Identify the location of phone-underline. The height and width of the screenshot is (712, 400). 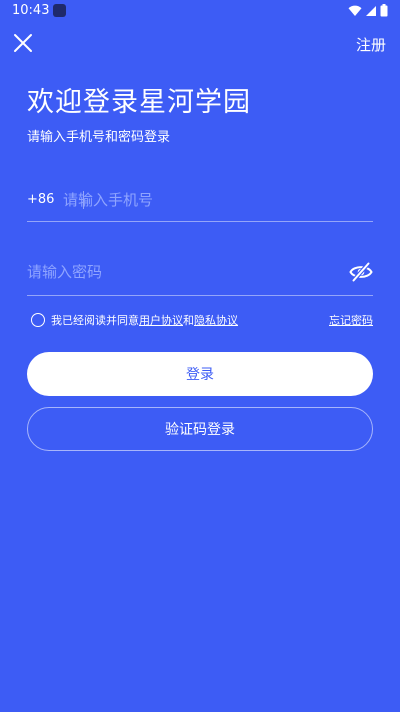
(200, 221).